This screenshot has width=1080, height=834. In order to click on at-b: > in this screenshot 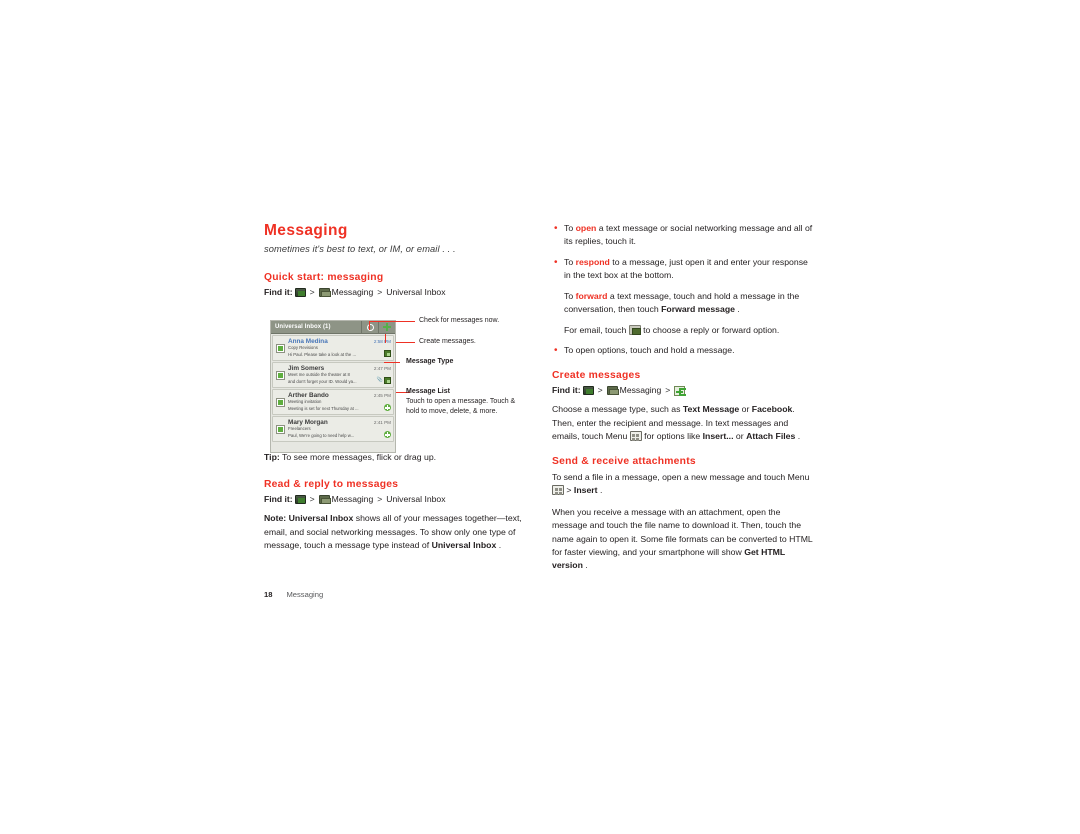, I will do `click(569, 490)`.